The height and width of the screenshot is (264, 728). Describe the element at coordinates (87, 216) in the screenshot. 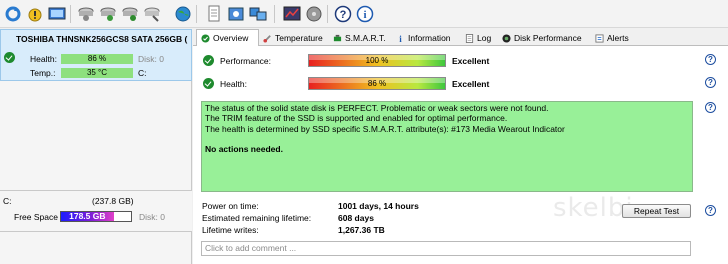

I see `free-space-fill: 178.5 GB` at that location.